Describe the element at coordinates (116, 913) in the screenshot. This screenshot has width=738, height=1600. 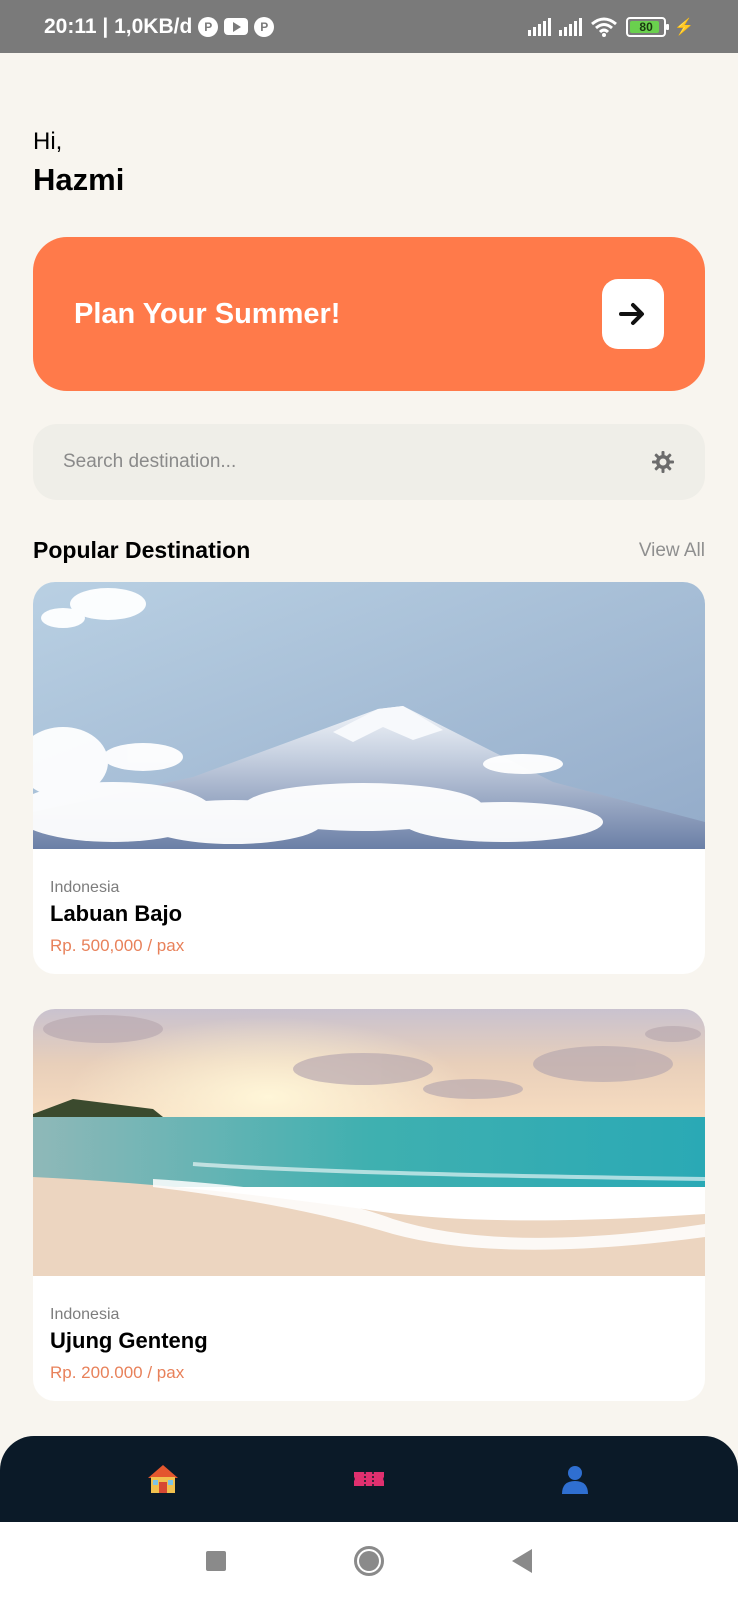
I see `destination-name: Labuan Bajo` at that location.